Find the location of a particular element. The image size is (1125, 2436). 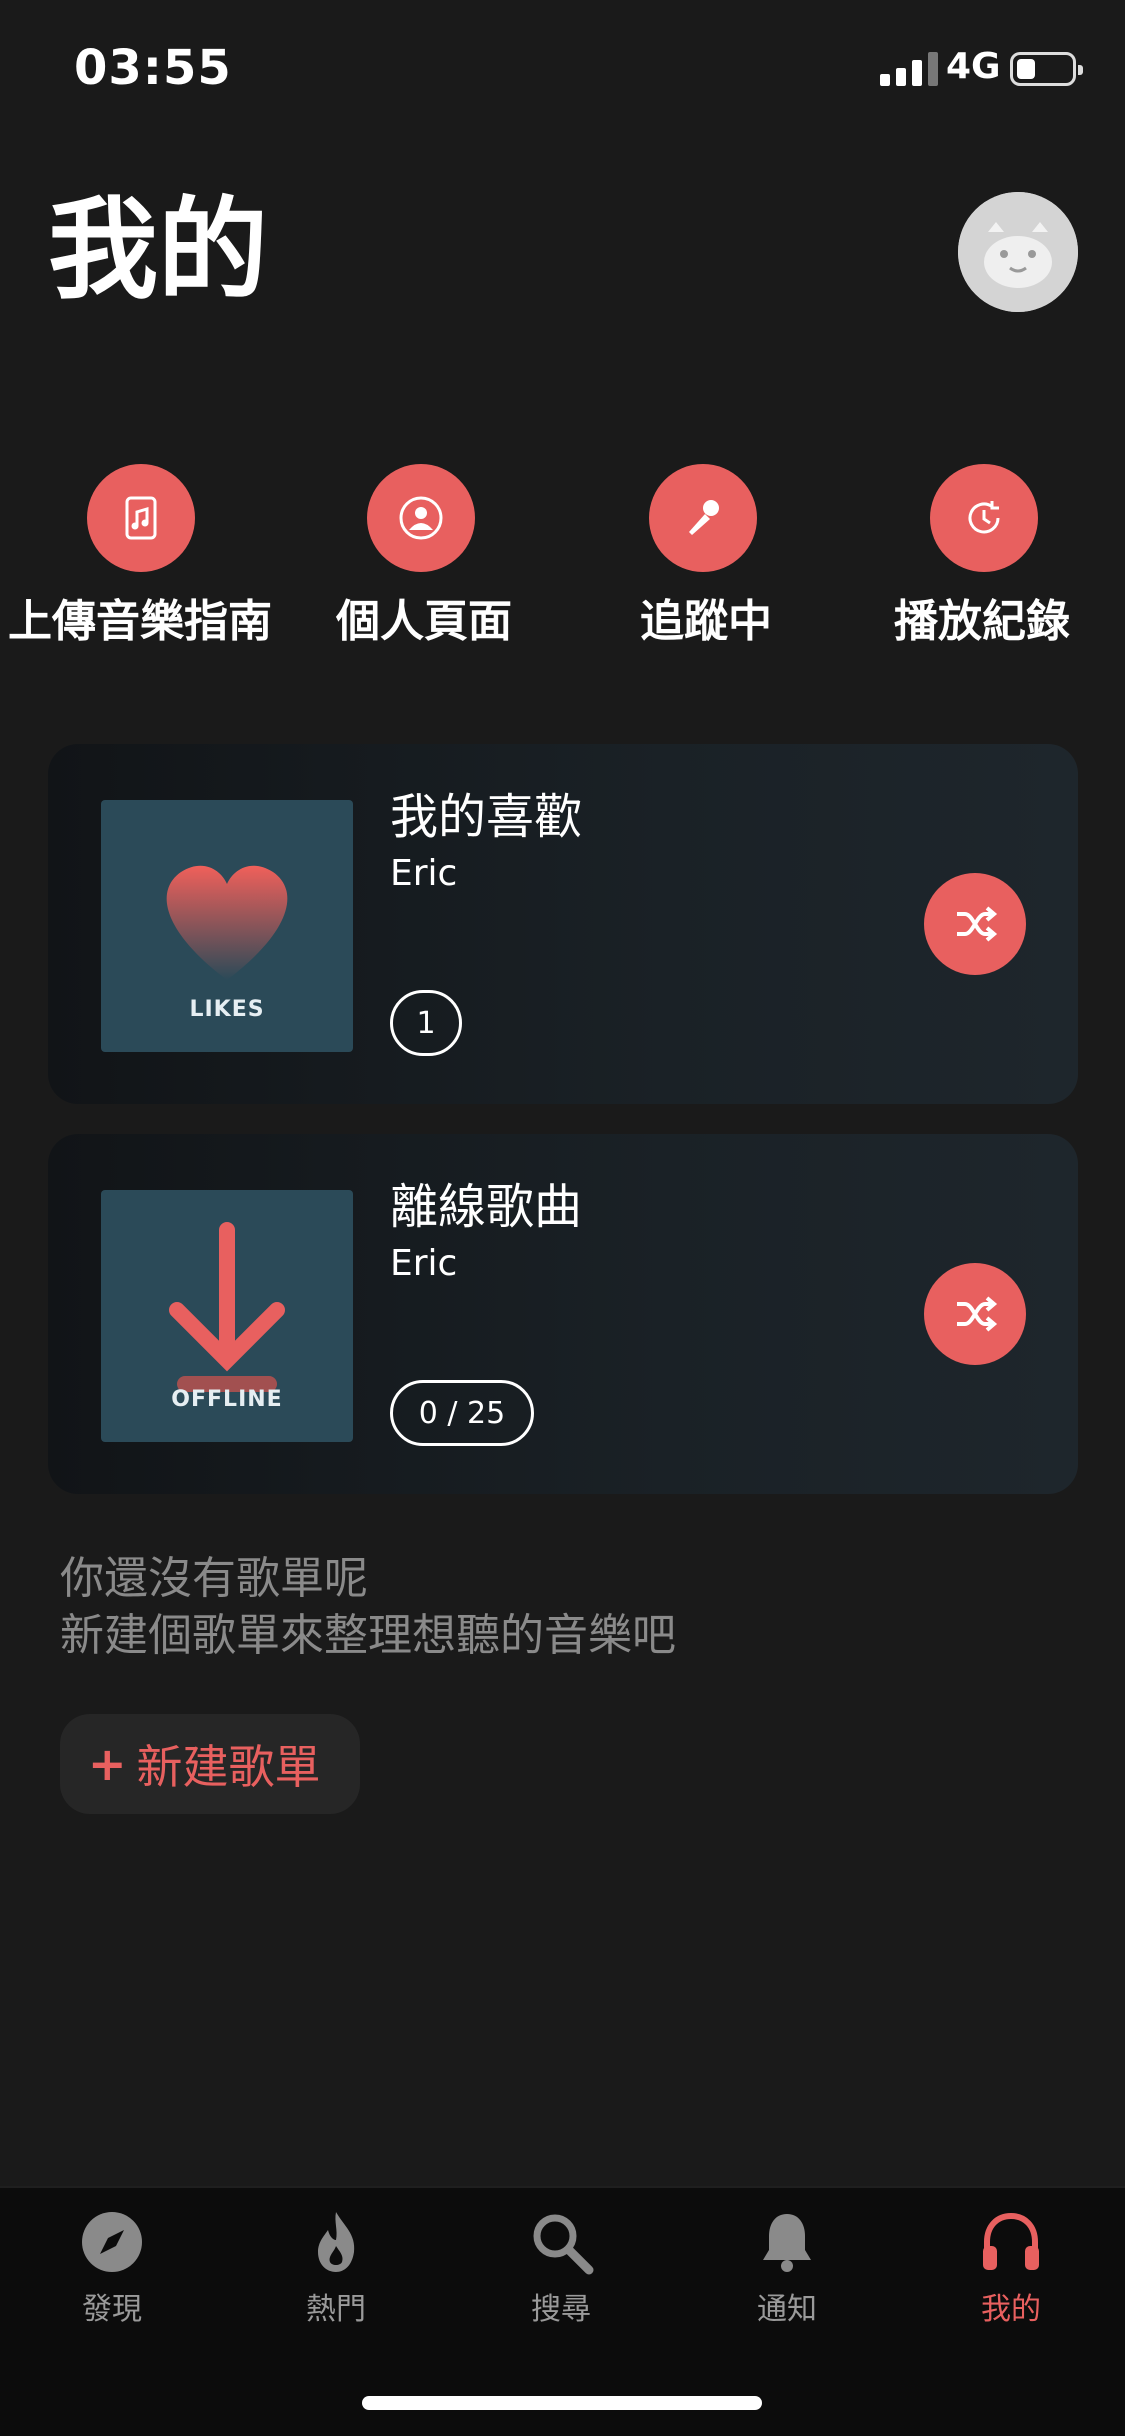

tab-mine: 我的 is located at coordinates (1011, 2267).